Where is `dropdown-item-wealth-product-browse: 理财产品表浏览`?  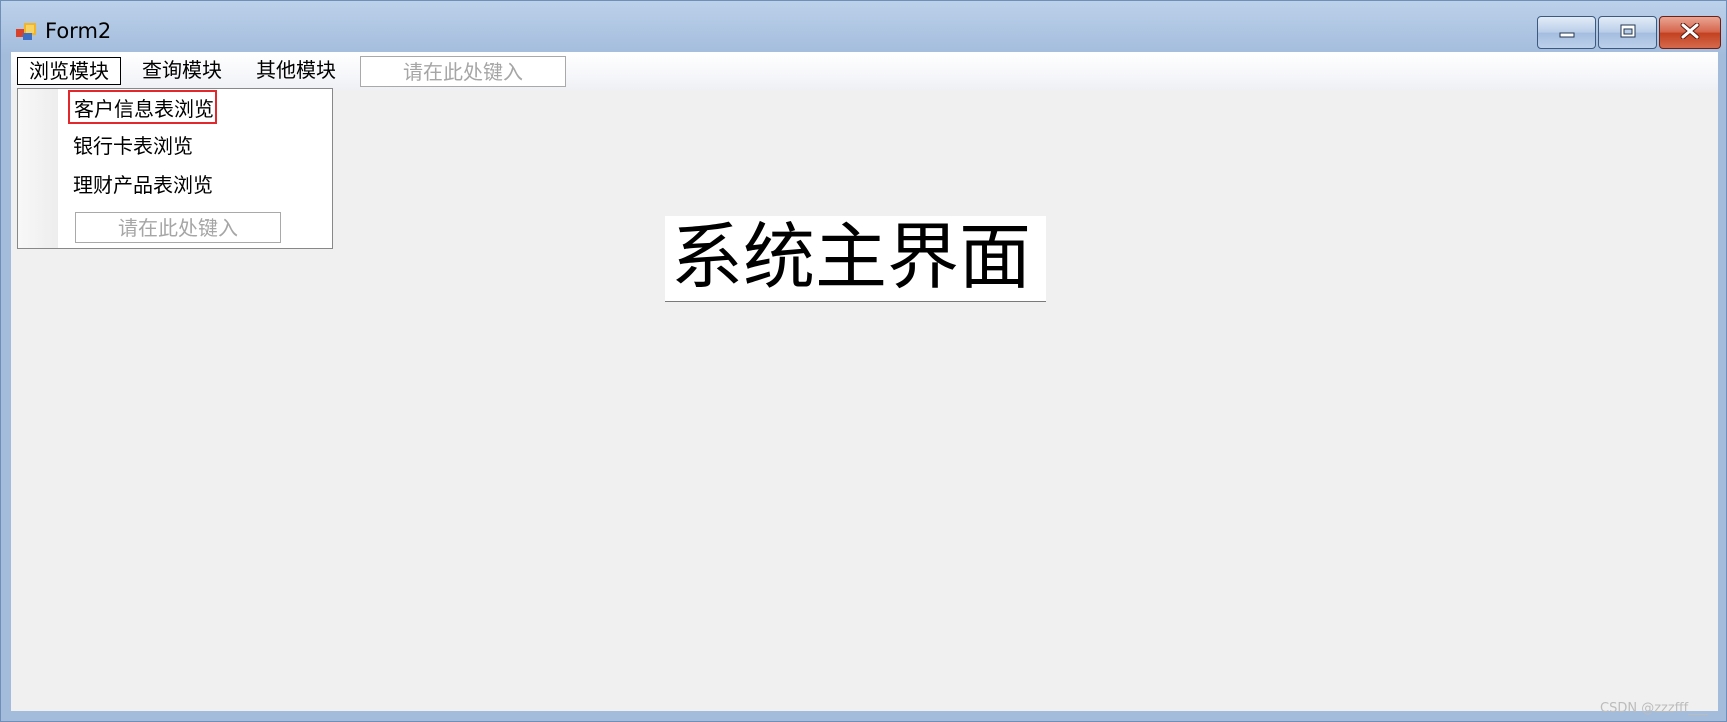
dropdown-item-wealth-product-browse: 理财产品表浏览 is located at coordinates (143, 185).